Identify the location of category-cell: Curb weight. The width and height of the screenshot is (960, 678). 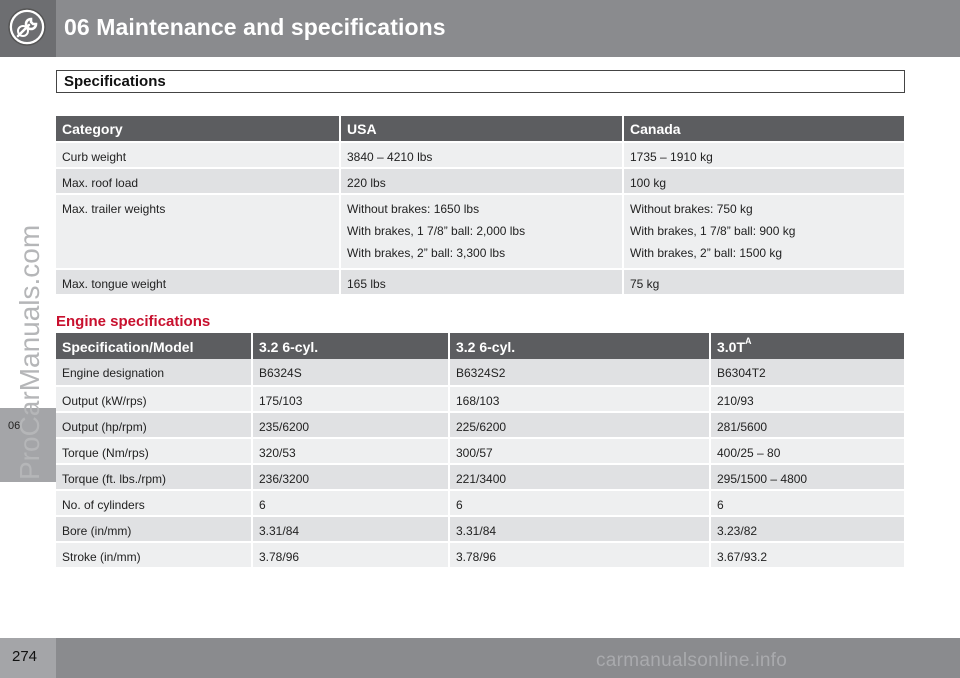
(197, 154).